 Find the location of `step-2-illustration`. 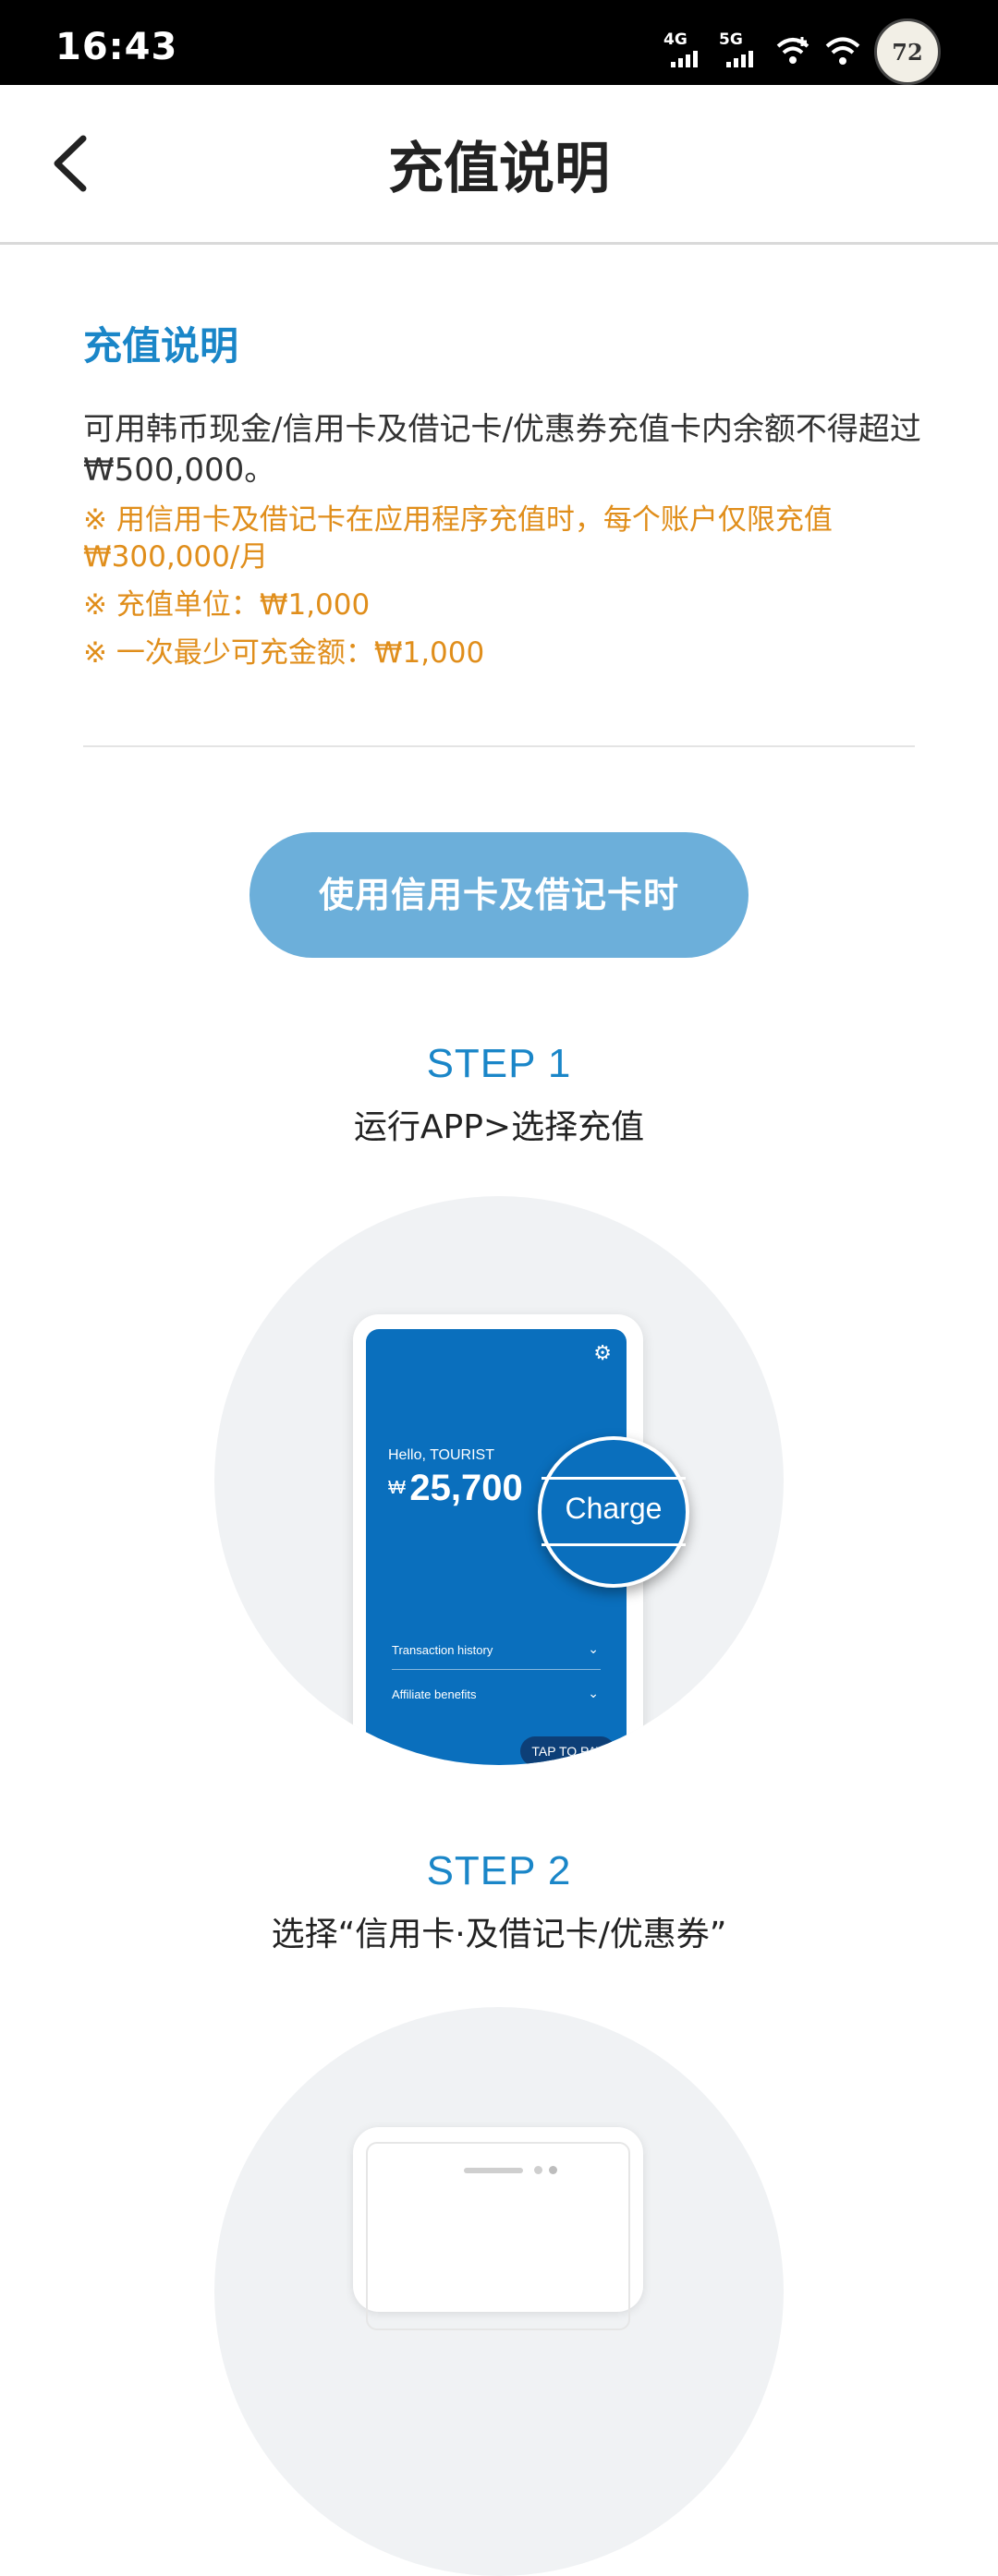

step-2-illustration is located at coordinates (499, 2291).